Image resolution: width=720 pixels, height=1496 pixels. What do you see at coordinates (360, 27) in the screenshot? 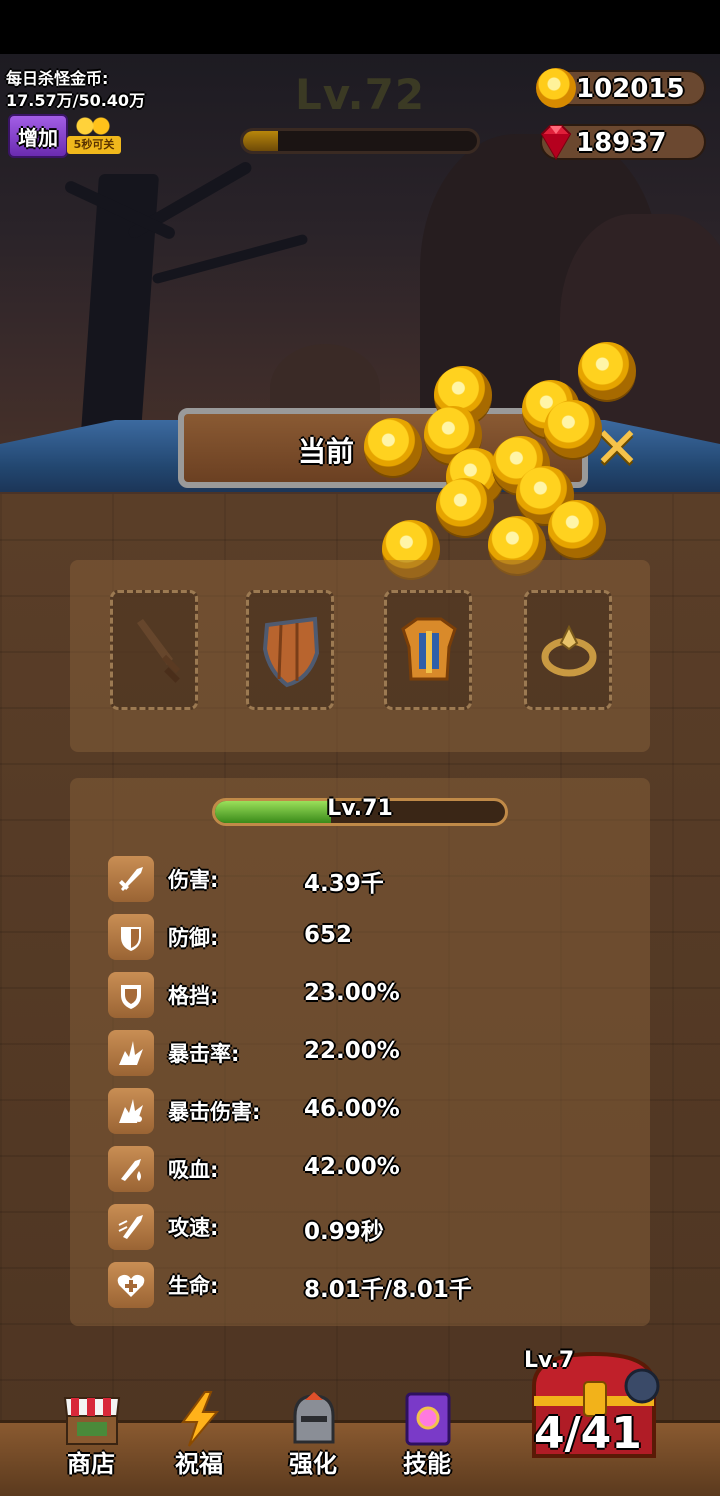
I see `status-bar` at bounding box center [360, 27].